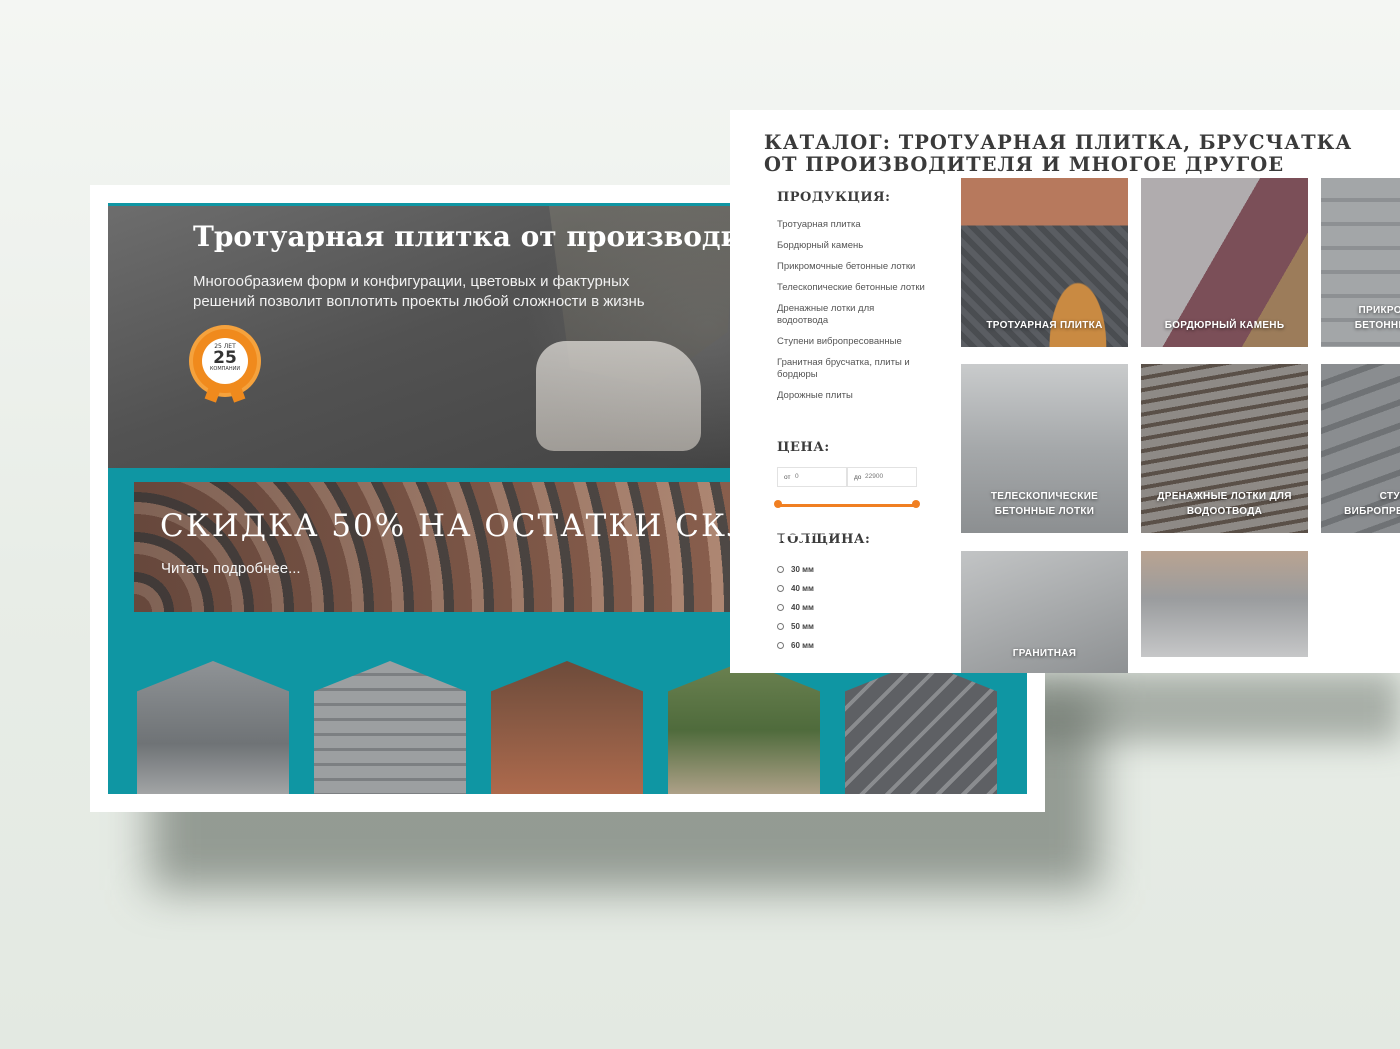 Image resolution: width=1400 pixels, height=1049 pixels. Describe the element at coordinates (852, 246) in the screenshot. I see `product-link: Бордюрный камень` at that location.